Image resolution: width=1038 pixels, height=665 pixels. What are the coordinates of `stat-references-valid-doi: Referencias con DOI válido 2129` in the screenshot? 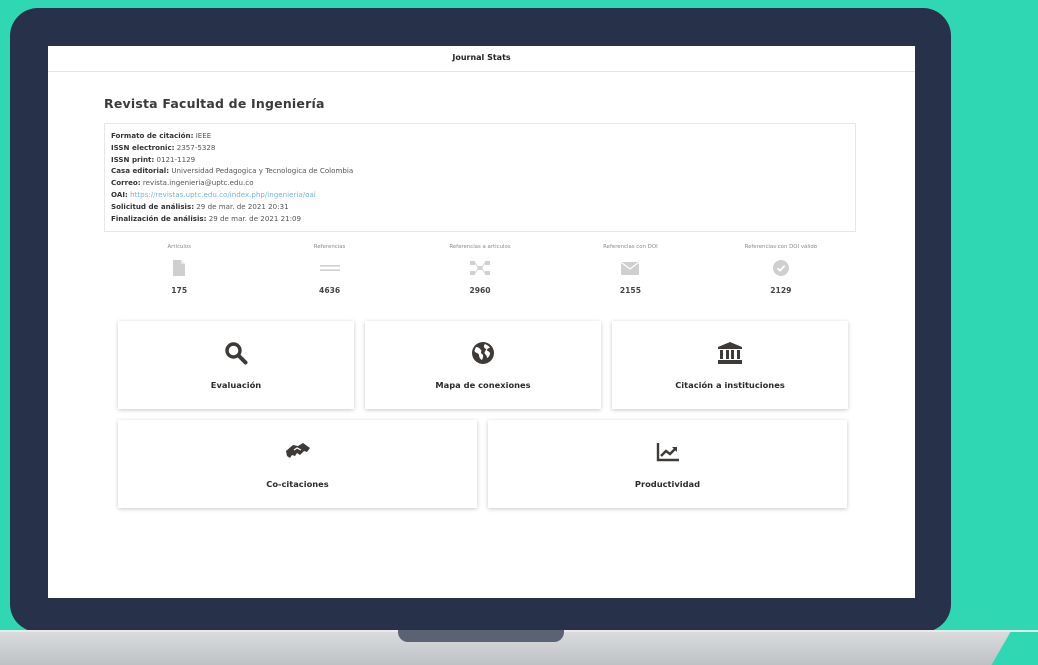 It's located at (781, 269).